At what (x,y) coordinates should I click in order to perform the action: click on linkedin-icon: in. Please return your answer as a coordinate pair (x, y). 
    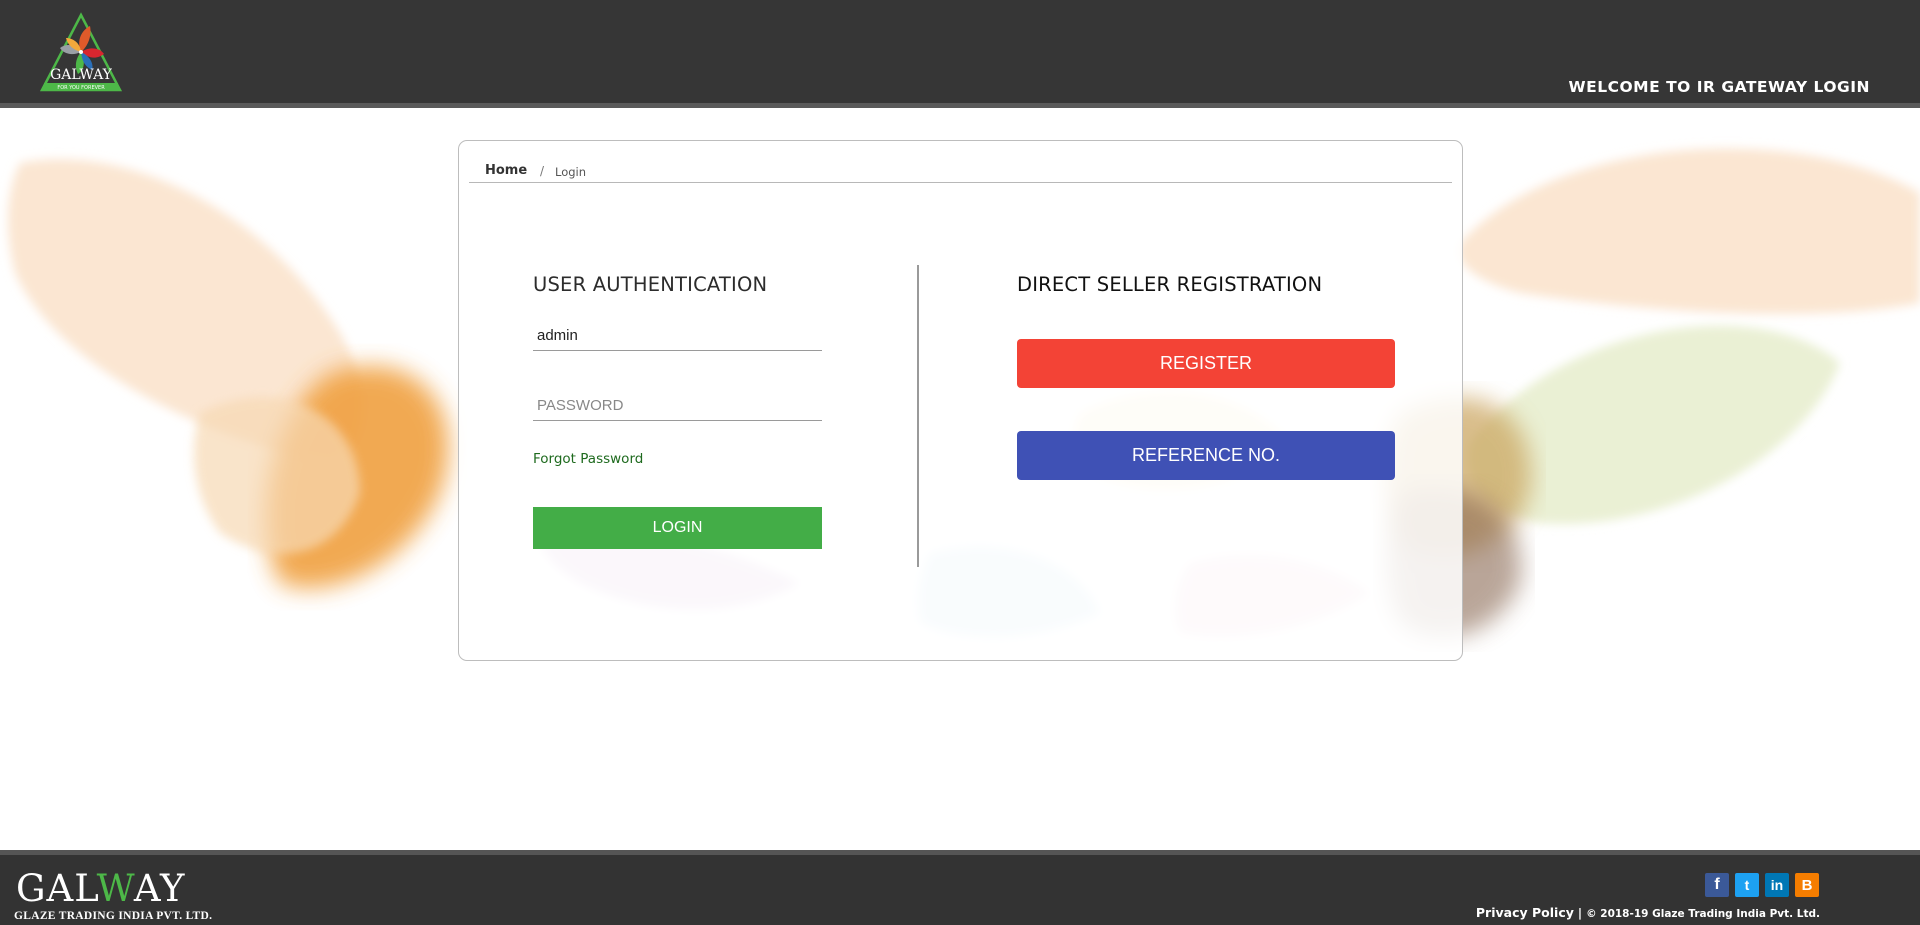
    Looking at the image, I should click on (1777, 885).